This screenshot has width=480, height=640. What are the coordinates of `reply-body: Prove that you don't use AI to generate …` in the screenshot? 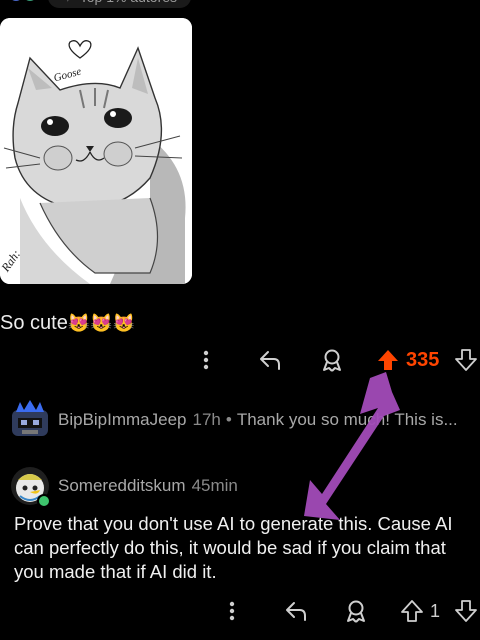 It's located at (233, 547).